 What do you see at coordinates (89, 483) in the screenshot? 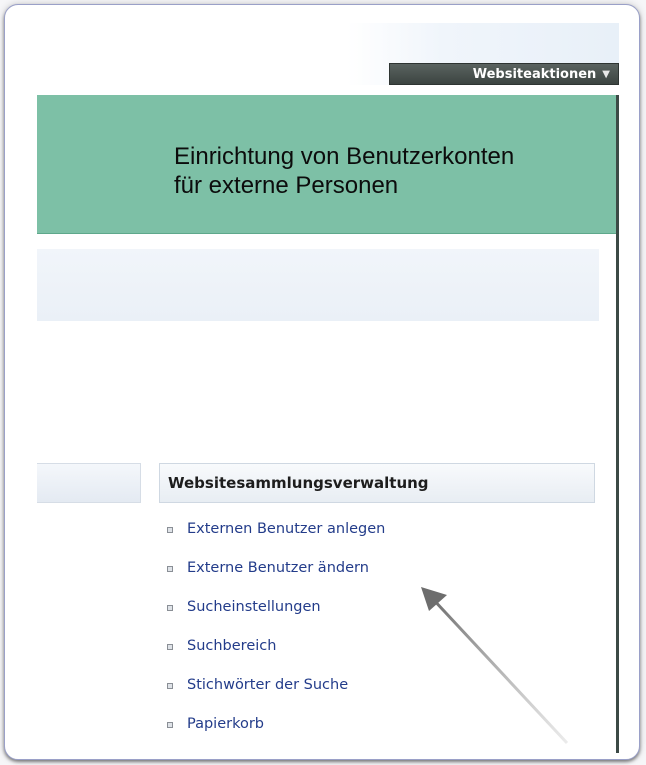
I see `left-section-header` at bounding box center [89, 483].